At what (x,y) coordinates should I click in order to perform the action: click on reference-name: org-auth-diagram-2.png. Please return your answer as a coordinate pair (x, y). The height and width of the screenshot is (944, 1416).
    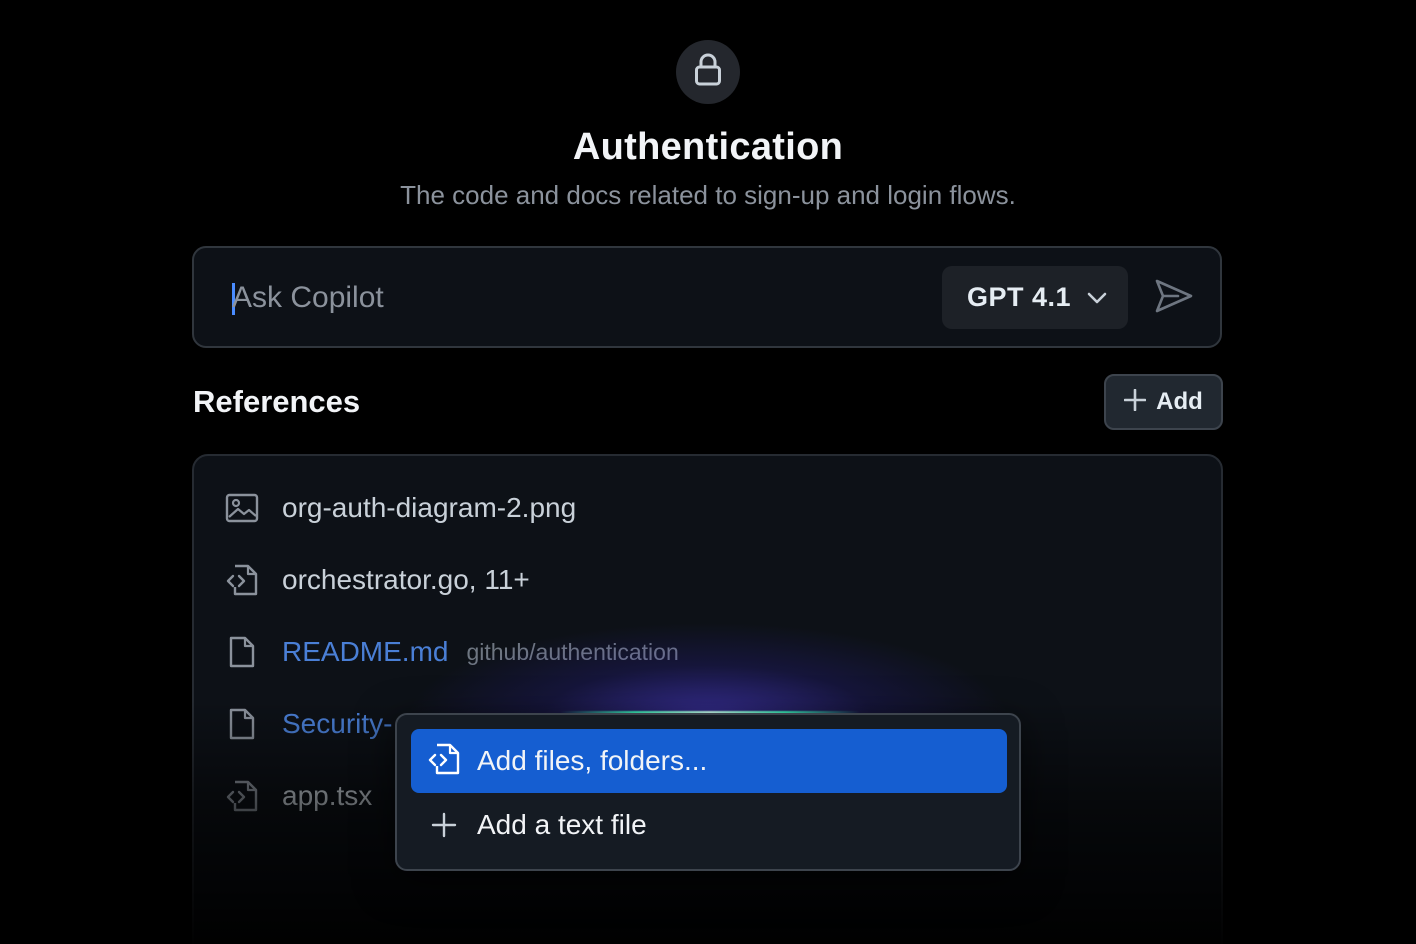
    Looking at the image, I should click on (429, 507).